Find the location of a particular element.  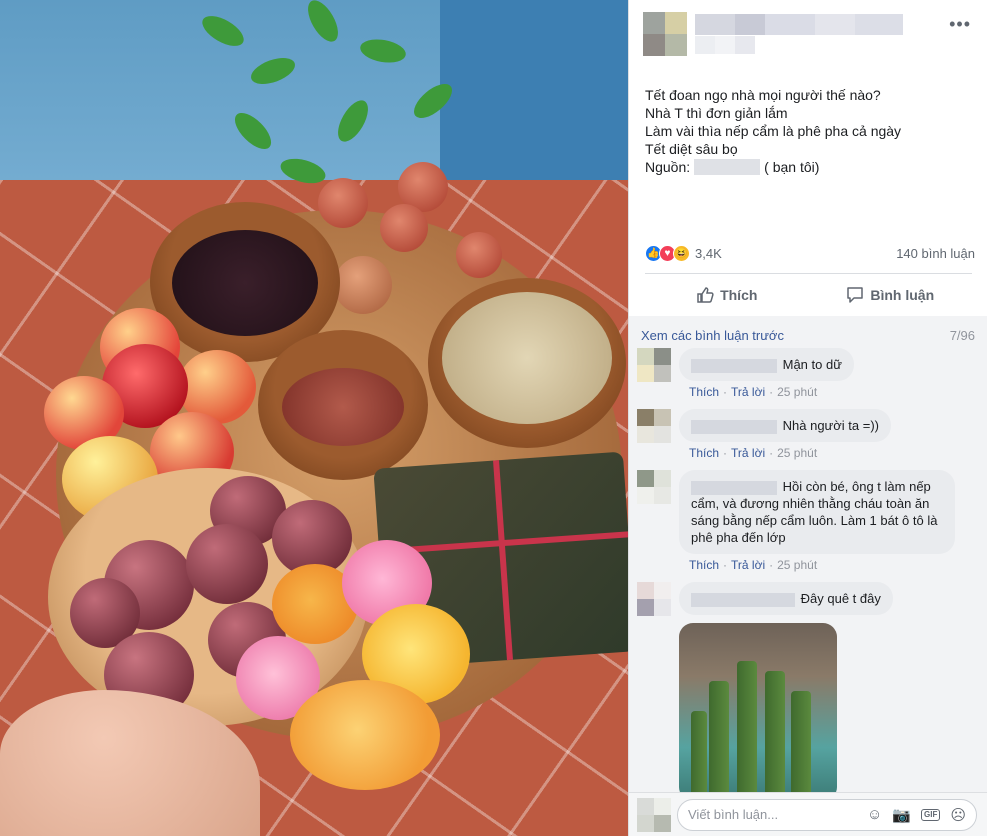

comment-button: Bình luận is located at coordinates (891, 295).